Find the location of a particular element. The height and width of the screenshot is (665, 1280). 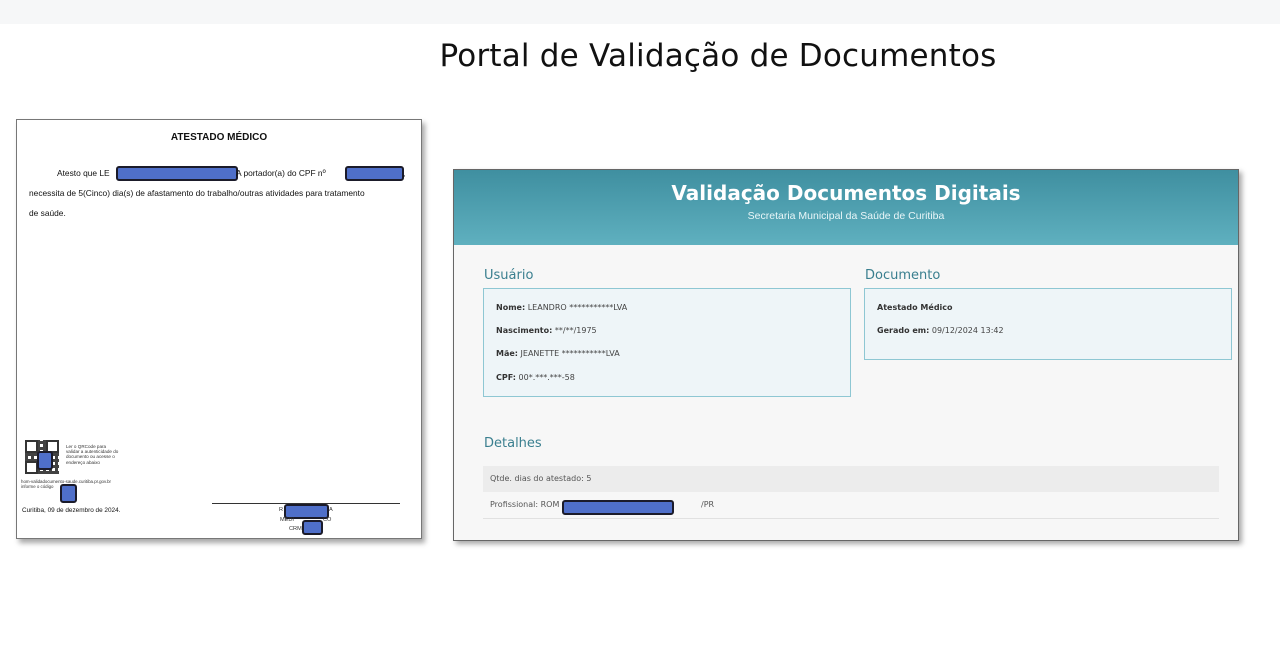

usuario-mae: Mãe: JEANETTE ***********LVA is located at coordinates (558, 353).